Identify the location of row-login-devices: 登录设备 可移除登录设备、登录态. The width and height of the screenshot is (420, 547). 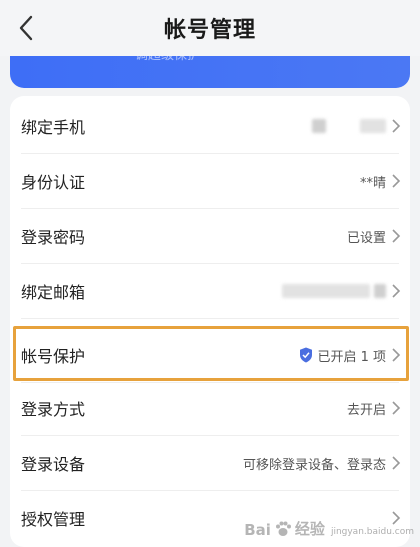
(210, 463).